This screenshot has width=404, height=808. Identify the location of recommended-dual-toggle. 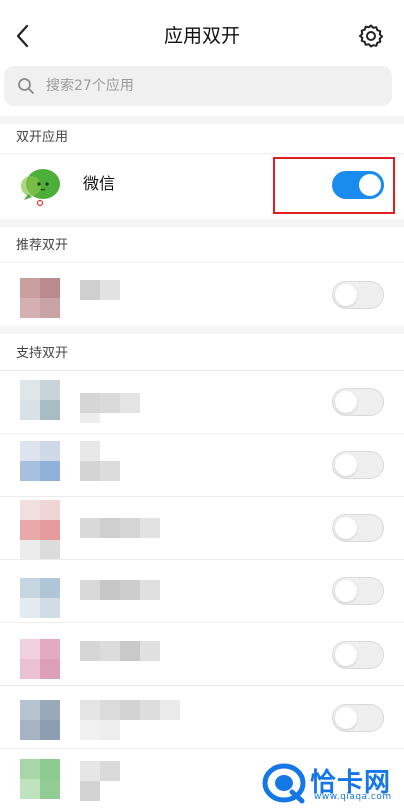
(358, 295).